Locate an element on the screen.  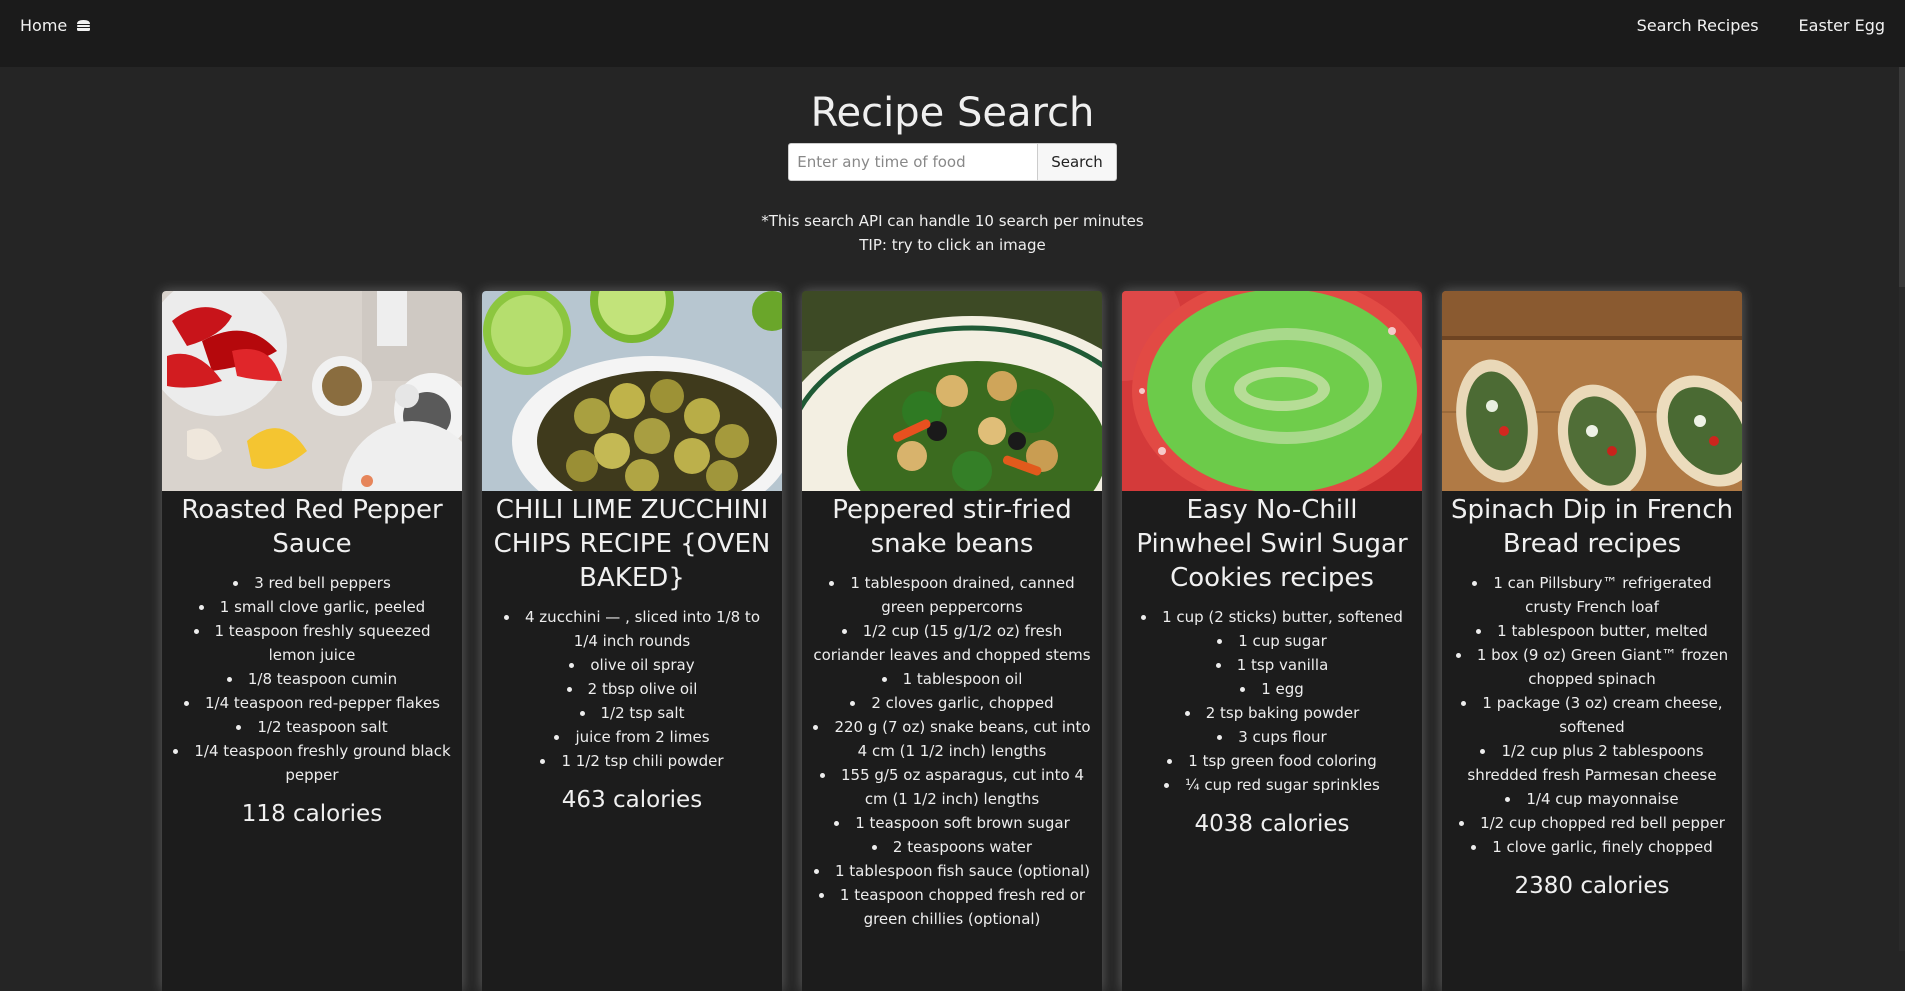
recipe-title: Spinach Dip in French Bread recipes is located at coordinates (1592, 527).